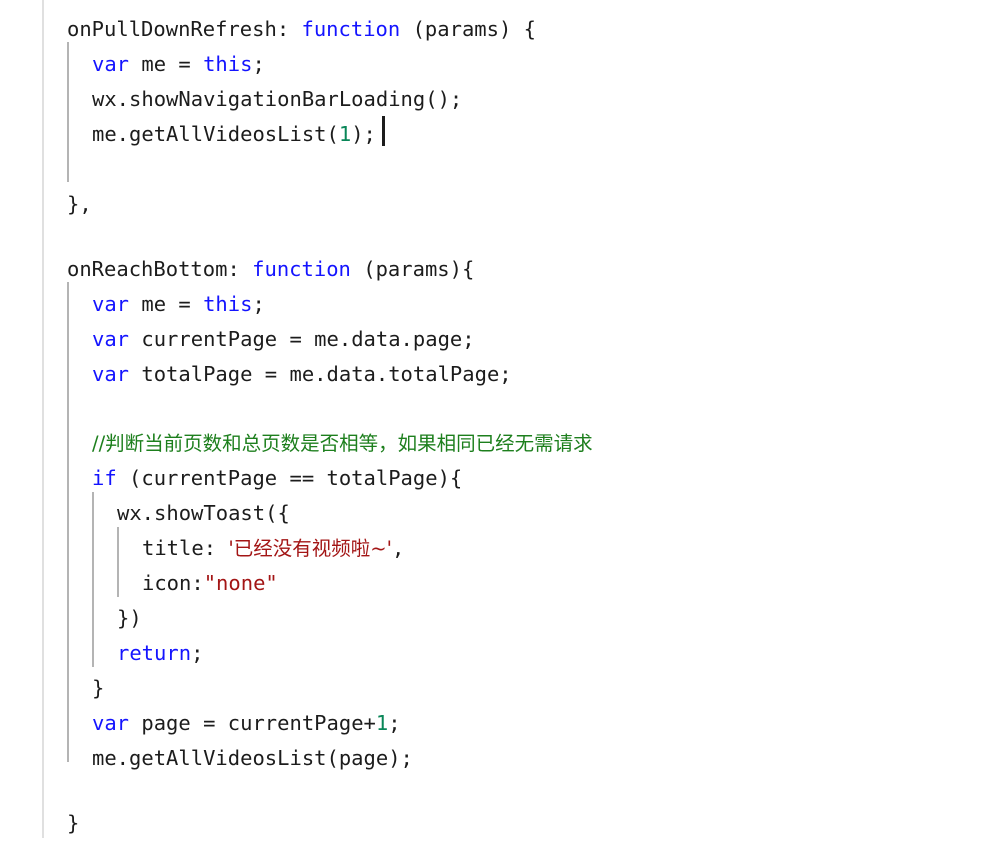 Image resolution: width=1000 pixels, height=841 pixels. I want to click on code-token-plain: wx.showNavigationBarLoading();, so click(277, 99).